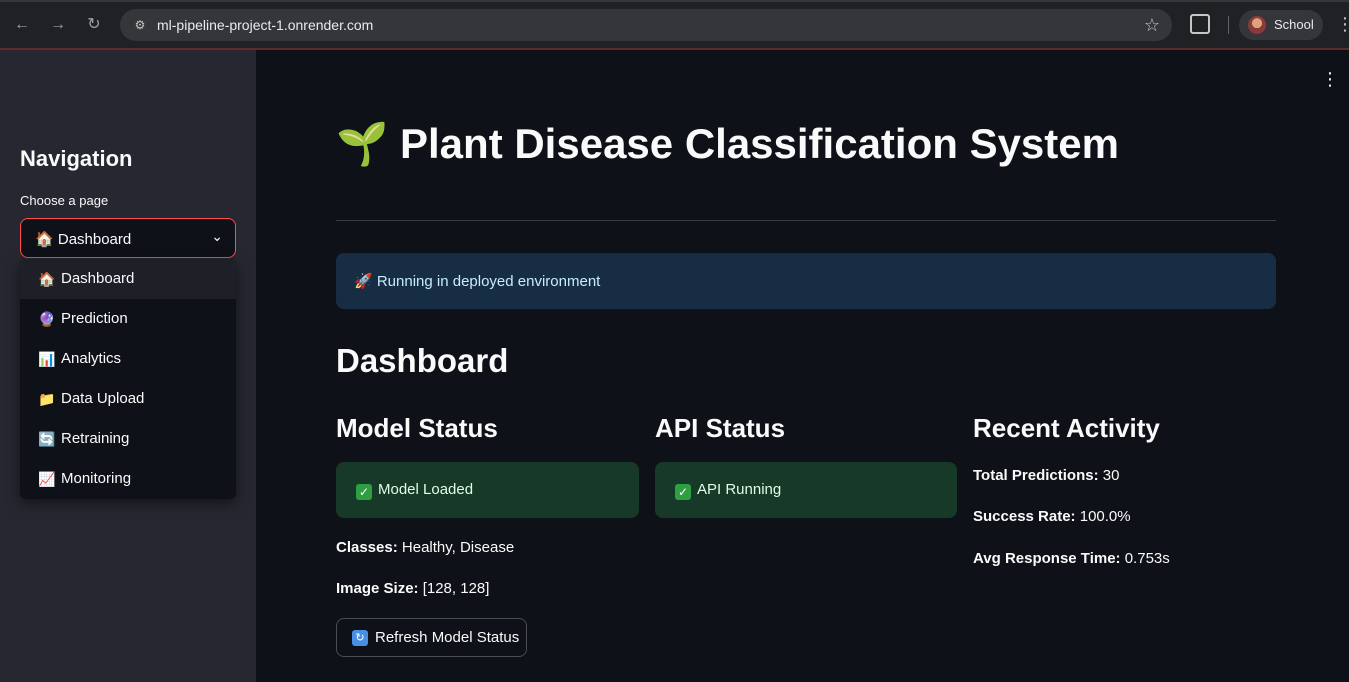  Describe the element at coordinates (1257, 25) in the screenshot. I see `avatar` at that location.